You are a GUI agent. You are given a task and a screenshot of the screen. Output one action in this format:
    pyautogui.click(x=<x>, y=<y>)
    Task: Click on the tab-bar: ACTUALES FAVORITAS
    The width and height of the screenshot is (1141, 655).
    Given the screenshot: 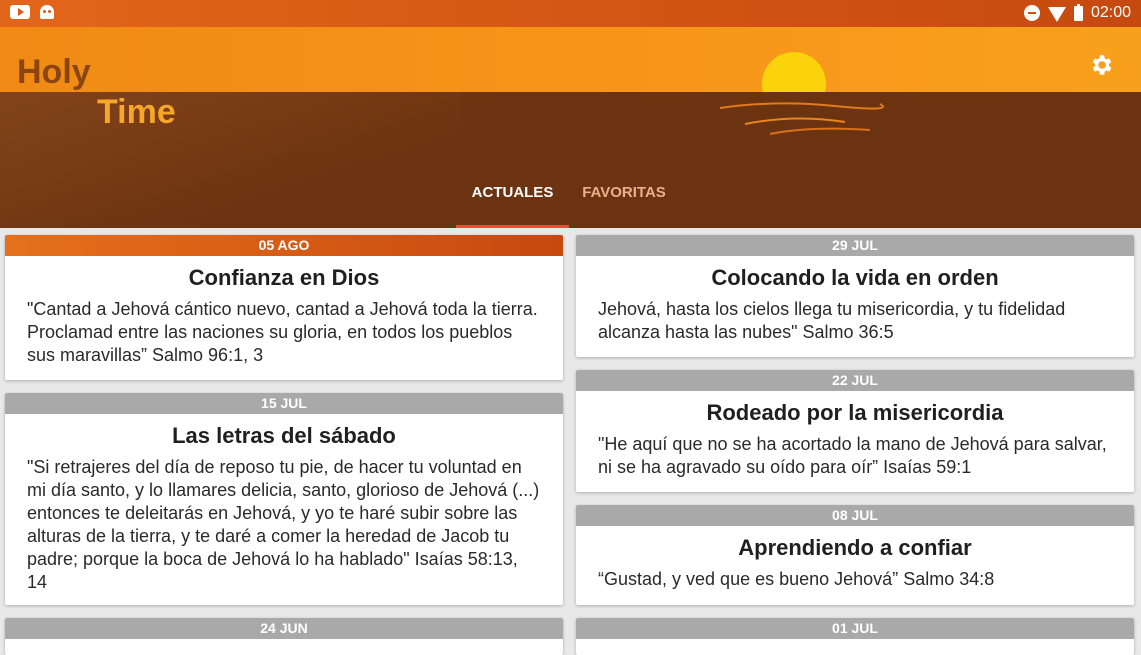 What is the action you would take?
    pyautogui.click(x=567, y=202)
    